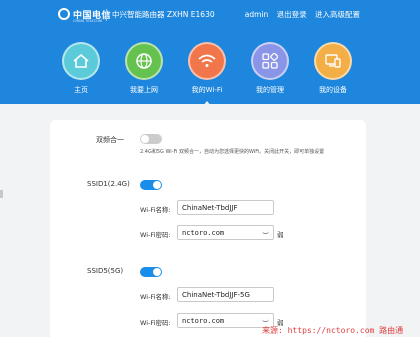  Describe the element at coordinates (155, 323) in the screenshot. I see `ssid5-password-label: Wi-Fi密码:` at that location.